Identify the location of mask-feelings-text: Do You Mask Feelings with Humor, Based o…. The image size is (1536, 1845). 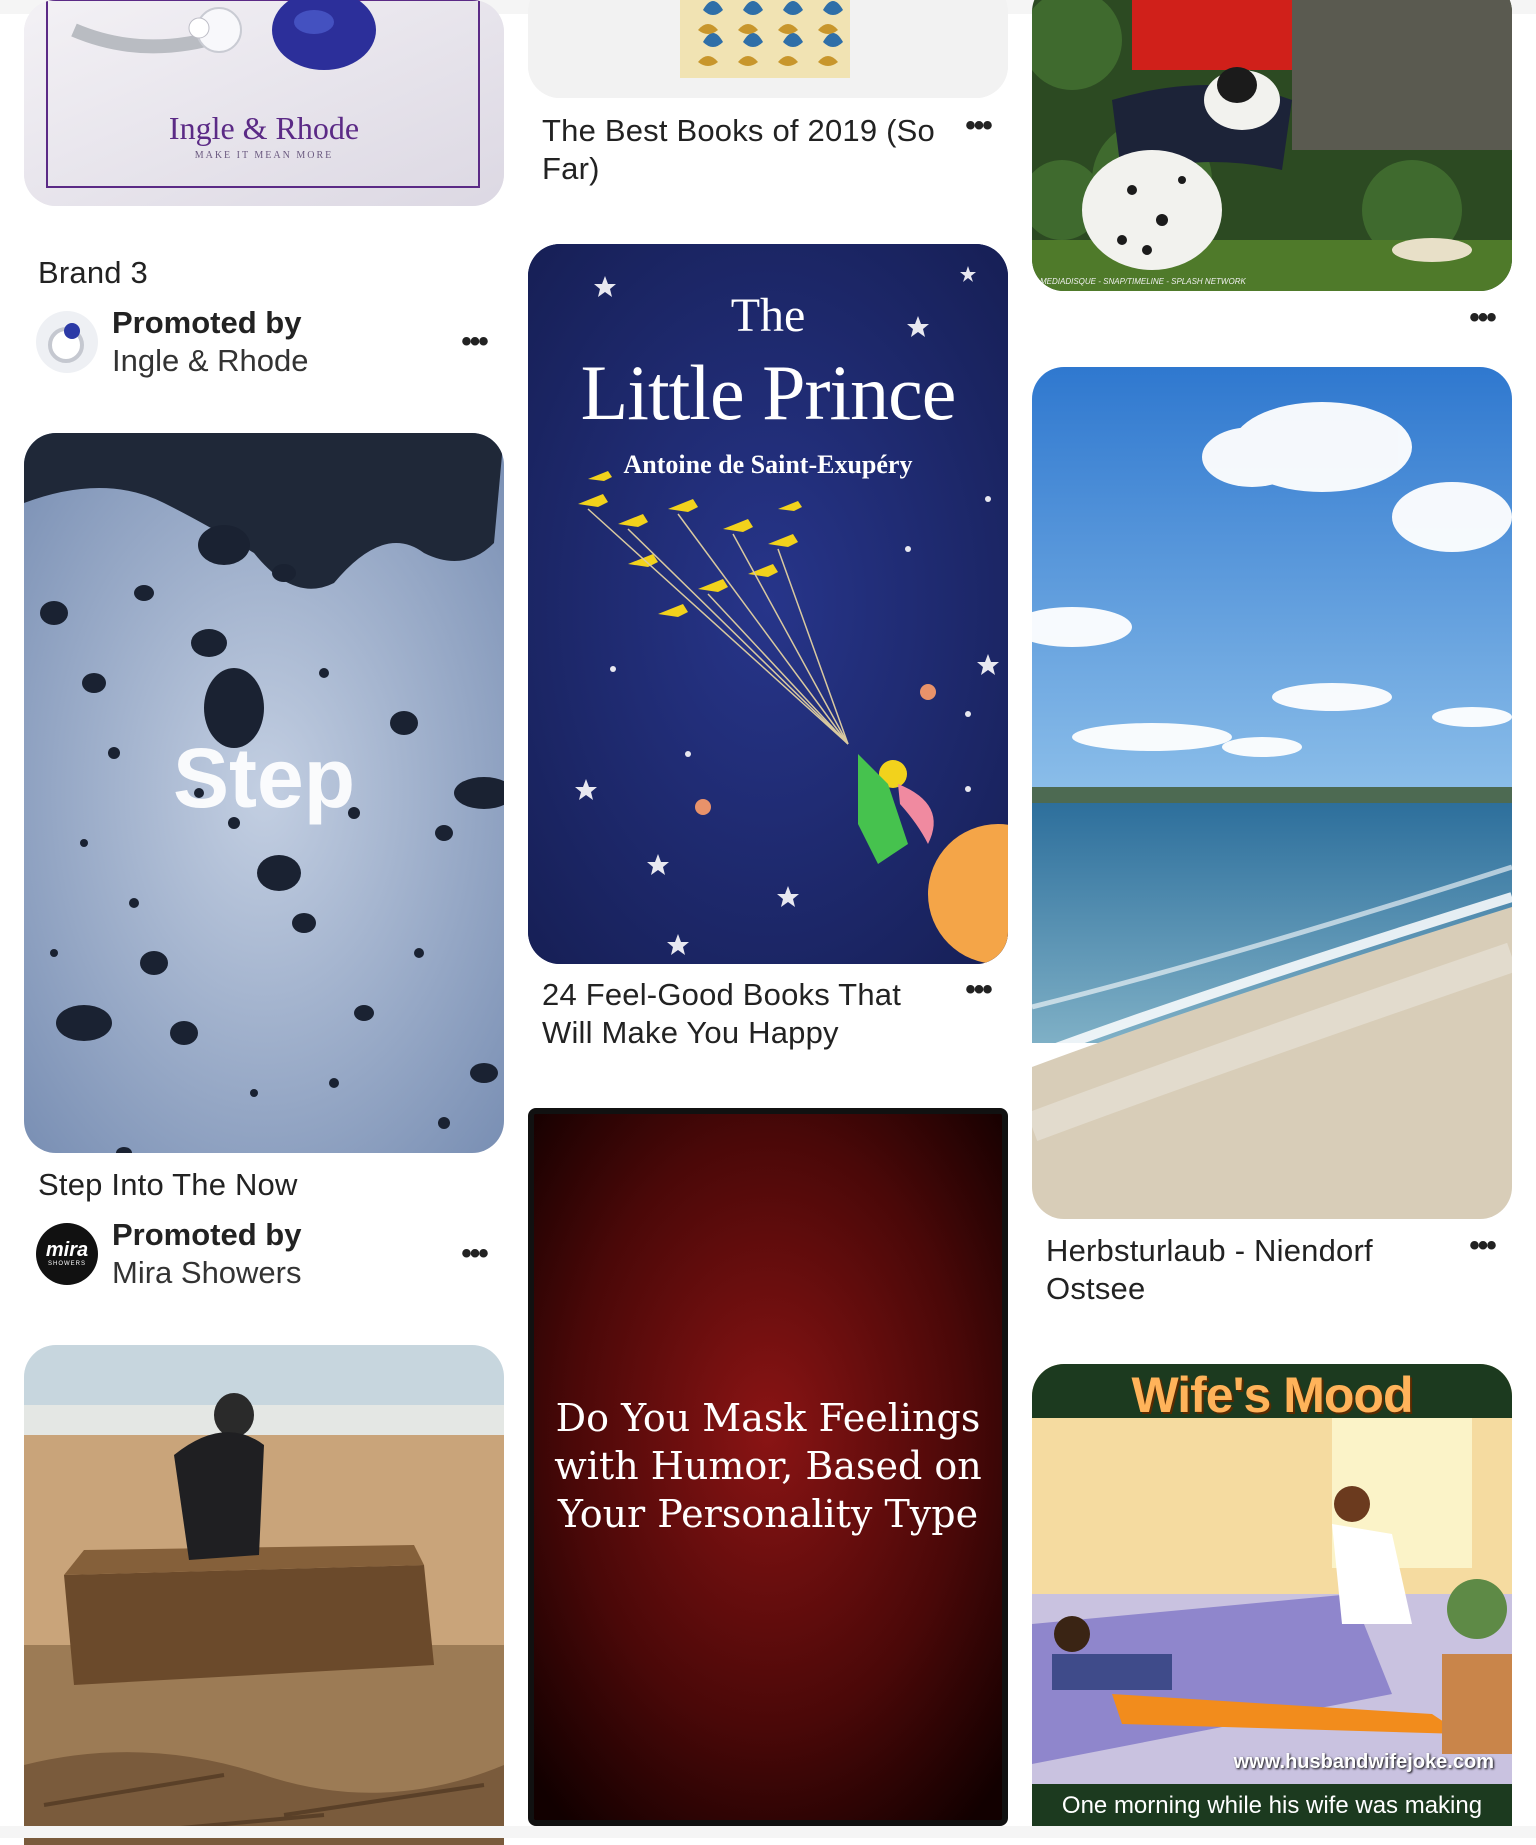
(768, 1466).